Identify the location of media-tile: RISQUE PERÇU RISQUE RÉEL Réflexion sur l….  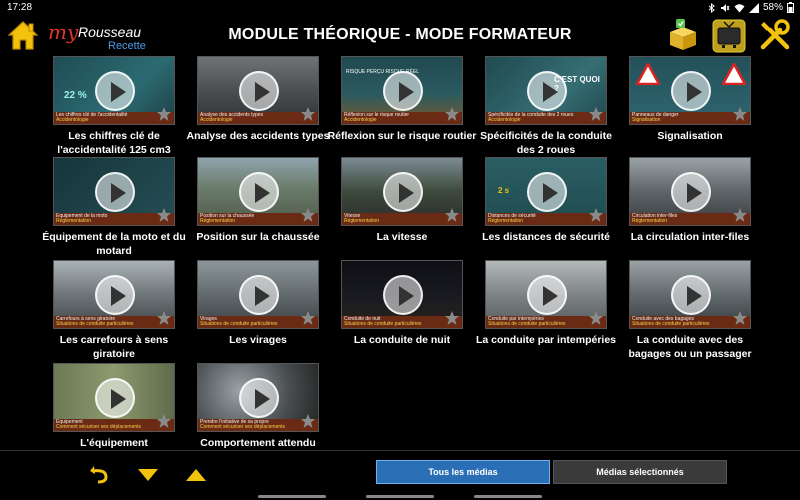
(402, 99).